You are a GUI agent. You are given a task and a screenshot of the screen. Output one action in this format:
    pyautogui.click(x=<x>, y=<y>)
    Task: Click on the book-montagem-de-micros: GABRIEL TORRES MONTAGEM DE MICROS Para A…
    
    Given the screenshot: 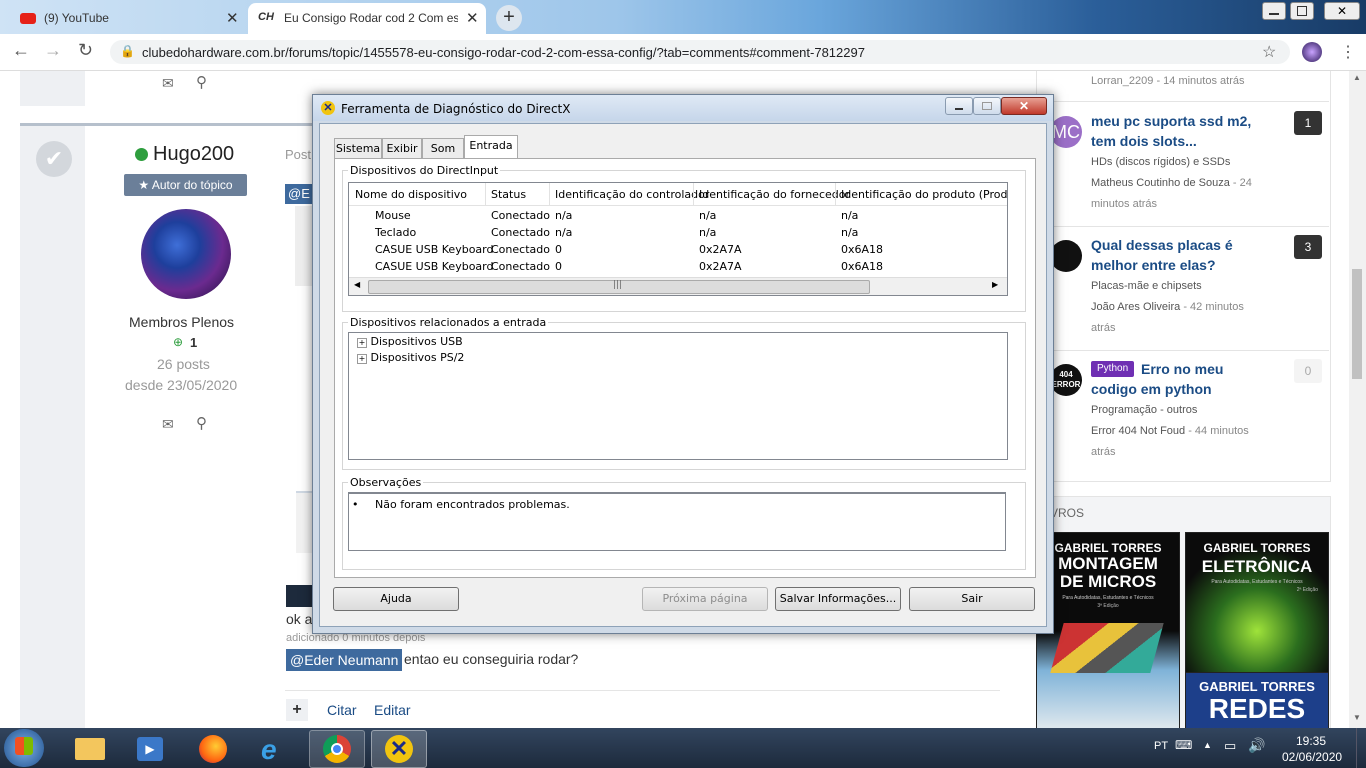 What is the action you would take?
    pyautogui.click(x=1108, y=631)
    